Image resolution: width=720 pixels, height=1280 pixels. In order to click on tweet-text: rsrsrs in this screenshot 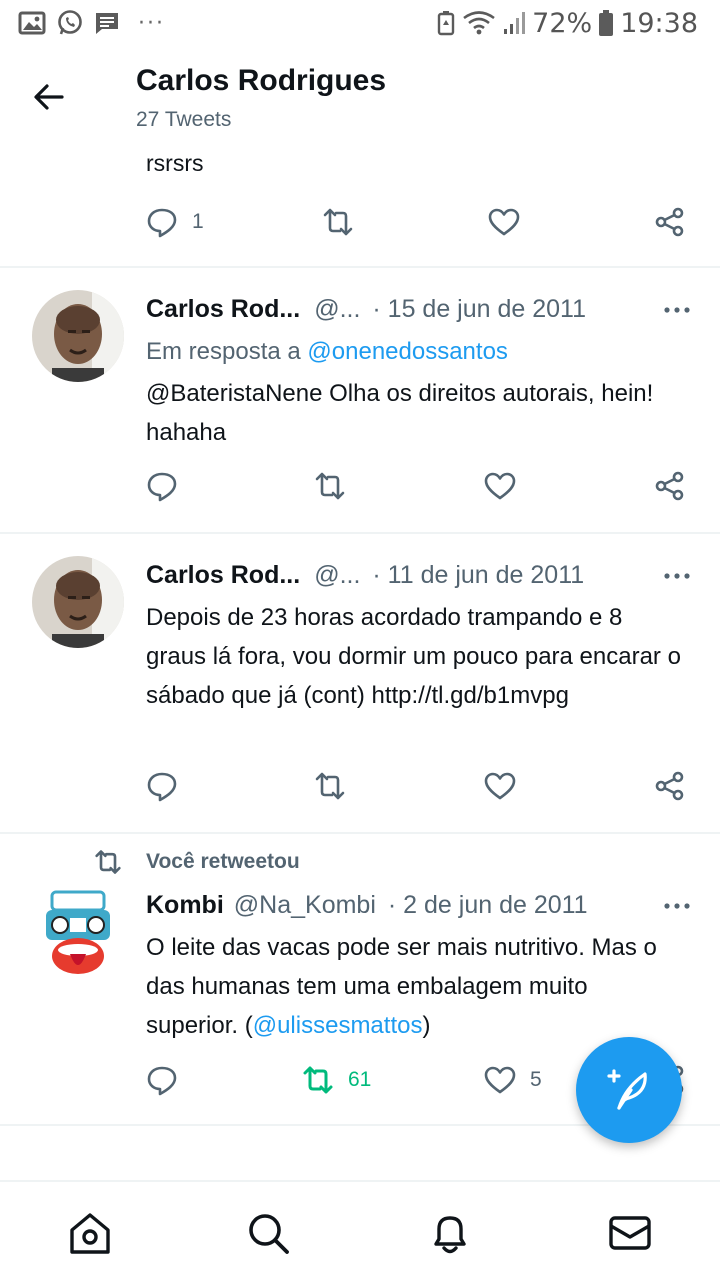, I will do `click(175, 163)`.